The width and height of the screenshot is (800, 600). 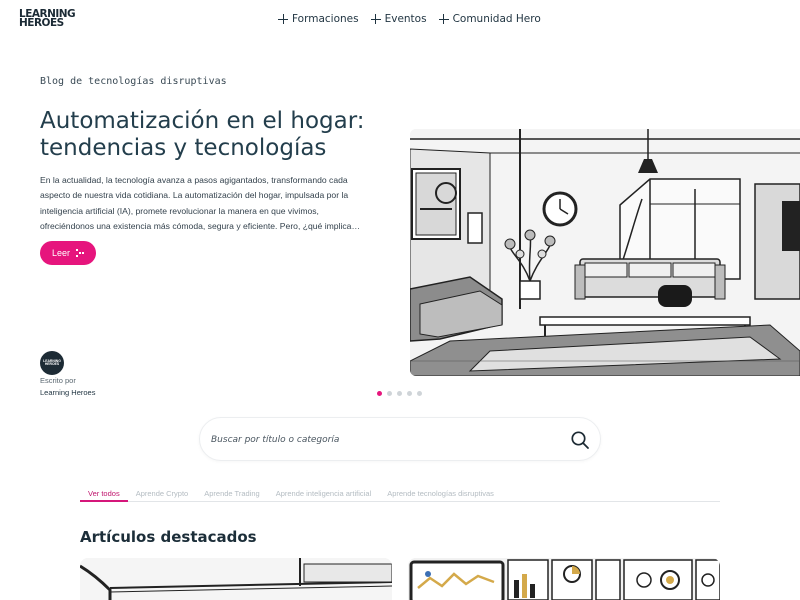 What do you see at coordinates (47, 18) in the screenshot?
I see `brand-logo: LEARNING HEROES` at bounding box center [47, 18].